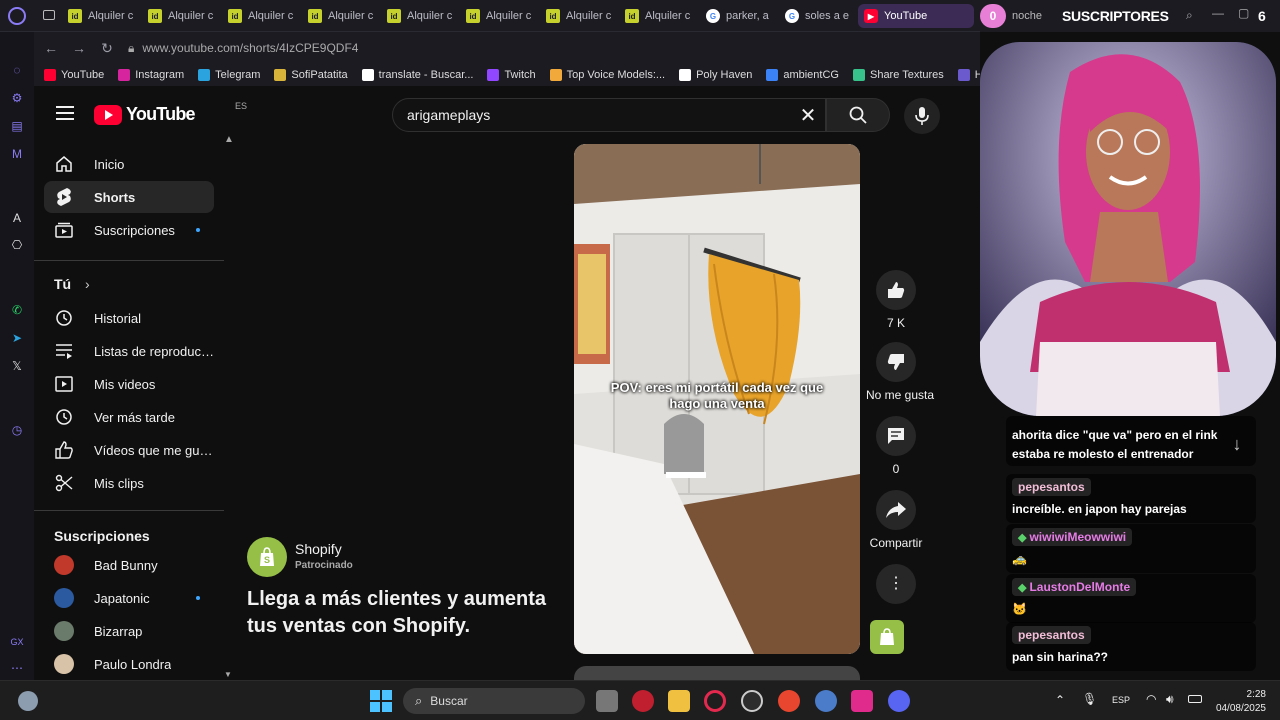 The image size is (1280, 720). Describe the element at coordinates (17, 668) in the screenshot. I see `more-icon: ⋯` at that location.